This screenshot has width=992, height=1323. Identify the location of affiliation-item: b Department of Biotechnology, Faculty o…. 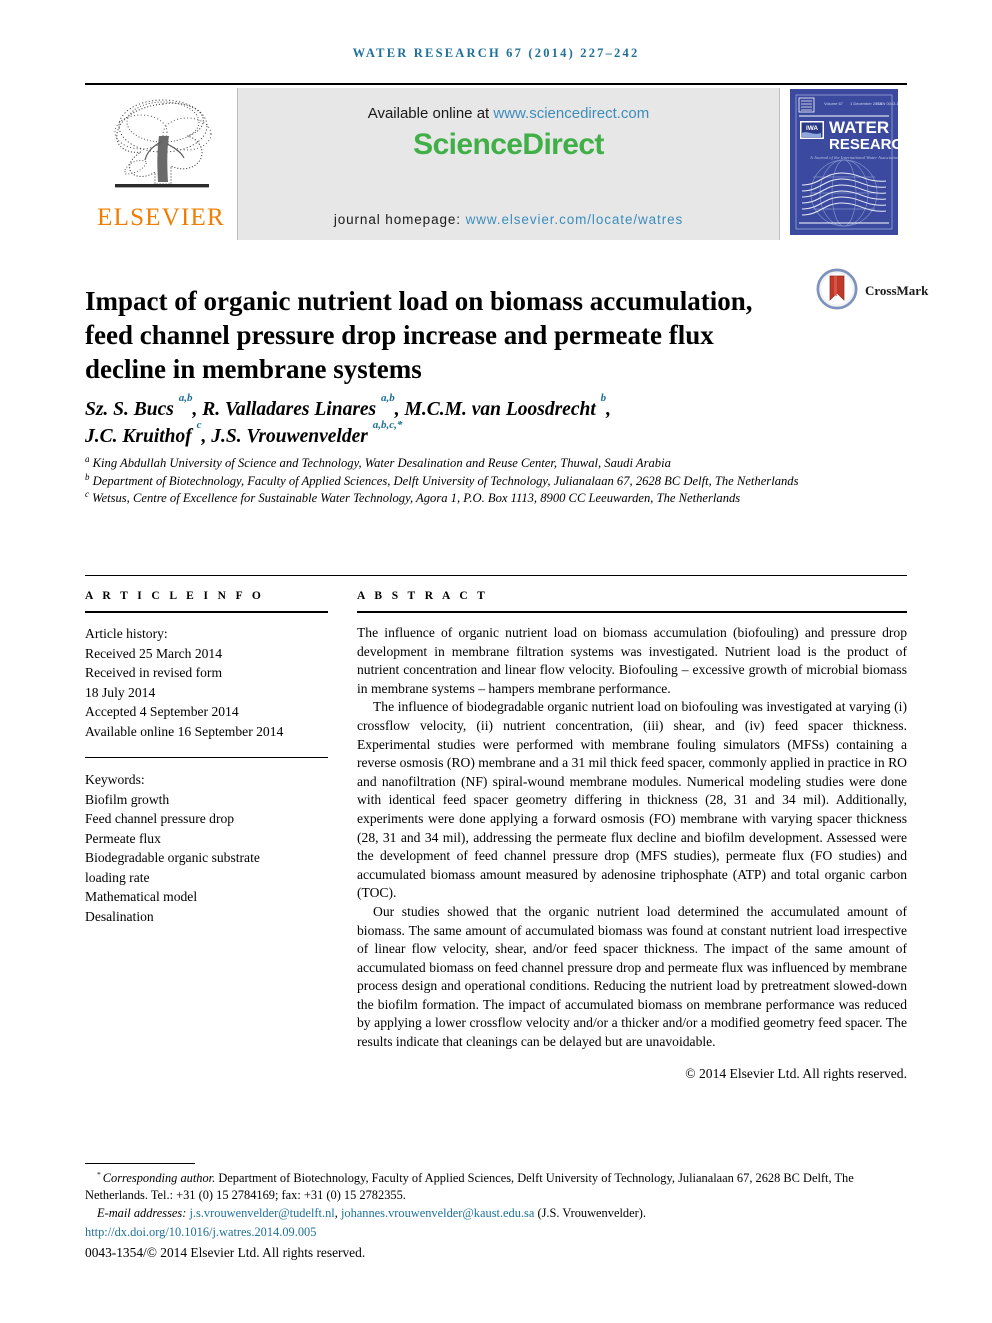
(442, 479).